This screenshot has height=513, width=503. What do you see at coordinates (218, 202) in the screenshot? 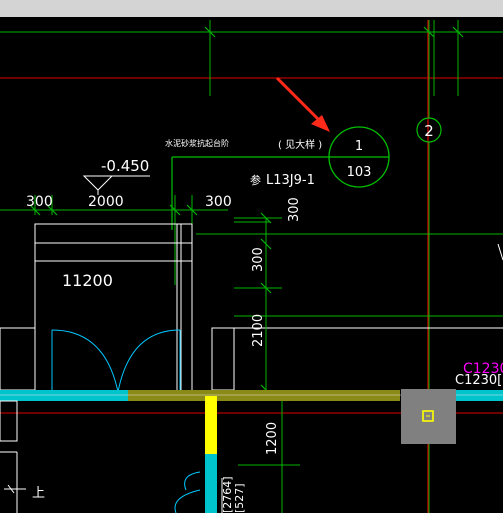
I see `dim-right-300: 300` at bounding box center [218, 202].